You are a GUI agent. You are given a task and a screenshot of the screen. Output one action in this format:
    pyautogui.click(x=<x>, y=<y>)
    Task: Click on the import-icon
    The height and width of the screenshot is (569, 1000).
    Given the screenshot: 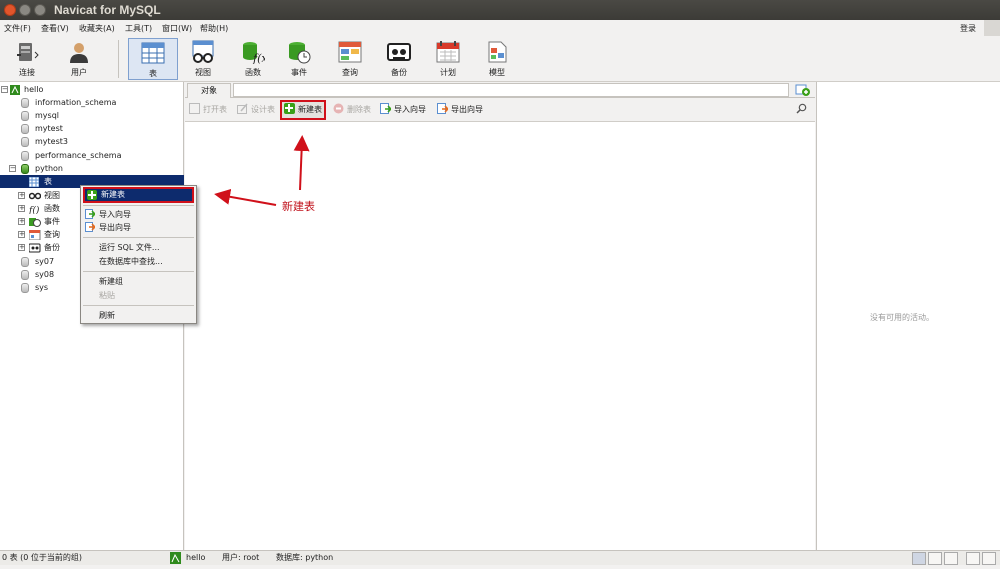 What is the action you would take?
    pyautogui.click(x=91, y=214)
    